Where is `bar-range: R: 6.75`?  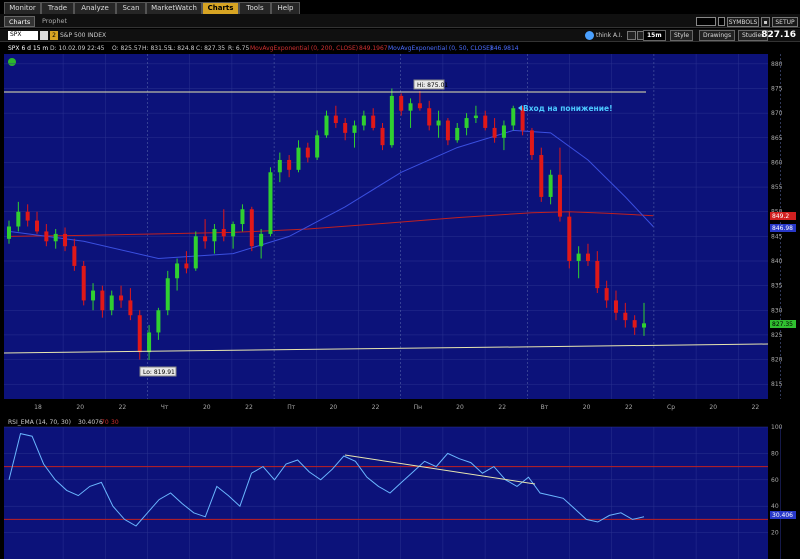
bar-range: R: 6.75 is located at coordinates (238, 48).